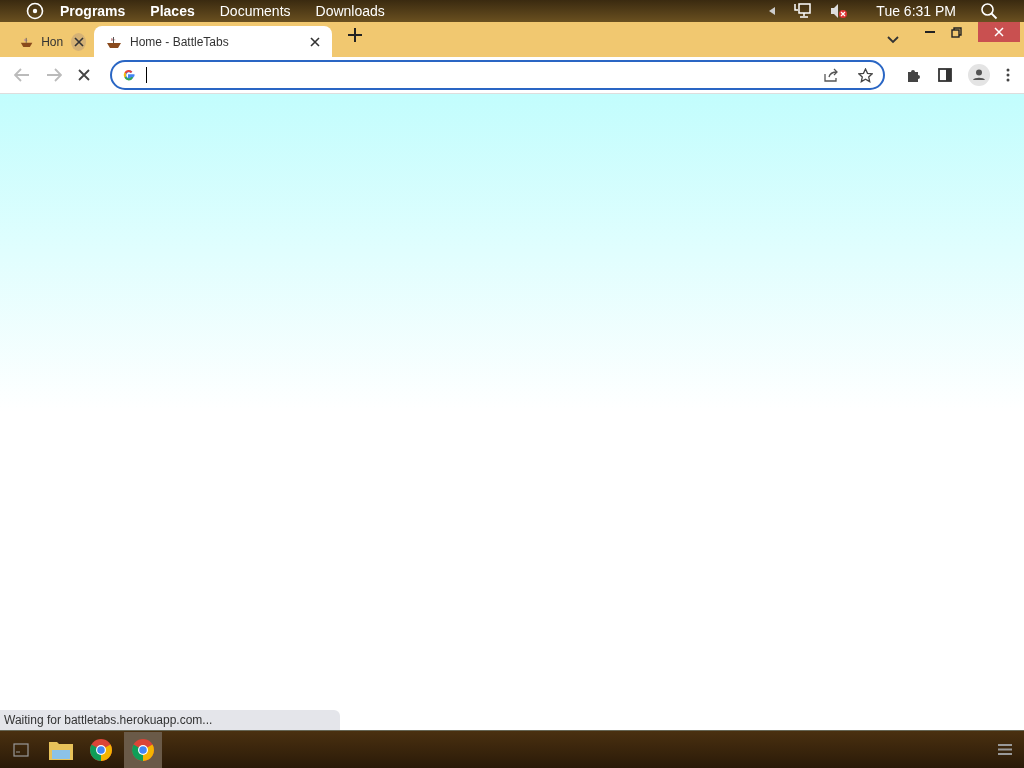 The image size is (1024, 768). What do you see at coordinates (180, 41) in the screenshot?
I see `tab-title: Home - BattleTabs` at bounding box center [180, 41].